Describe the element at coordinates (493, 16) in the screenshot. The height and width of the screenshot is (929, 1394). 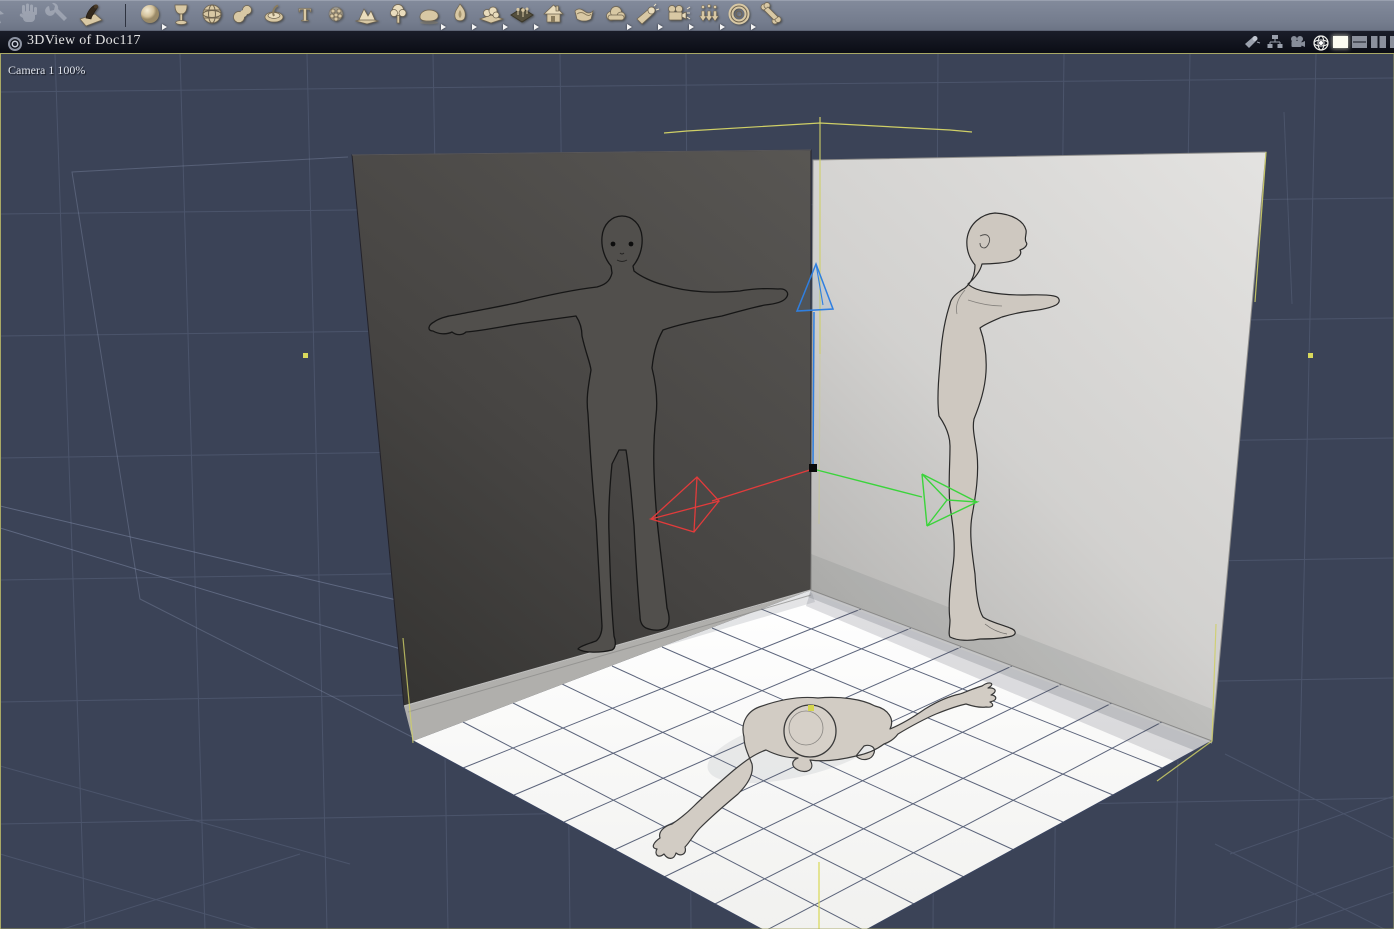
I see `boulders-tool` at that location.